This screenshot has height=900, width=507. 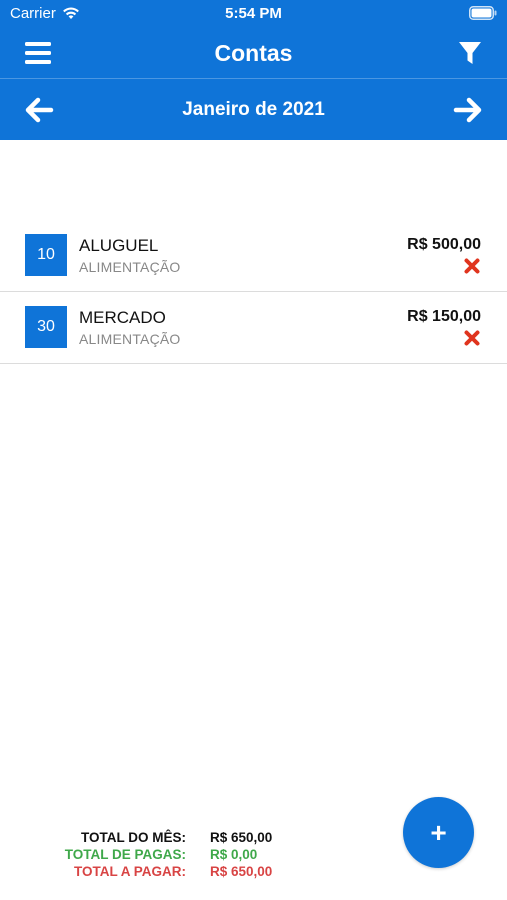 What do you see at coordinates (241, 871) in the screenshot?
I see `total-to-pay-value: R$ 650,00` at bounding box center [241, 871].